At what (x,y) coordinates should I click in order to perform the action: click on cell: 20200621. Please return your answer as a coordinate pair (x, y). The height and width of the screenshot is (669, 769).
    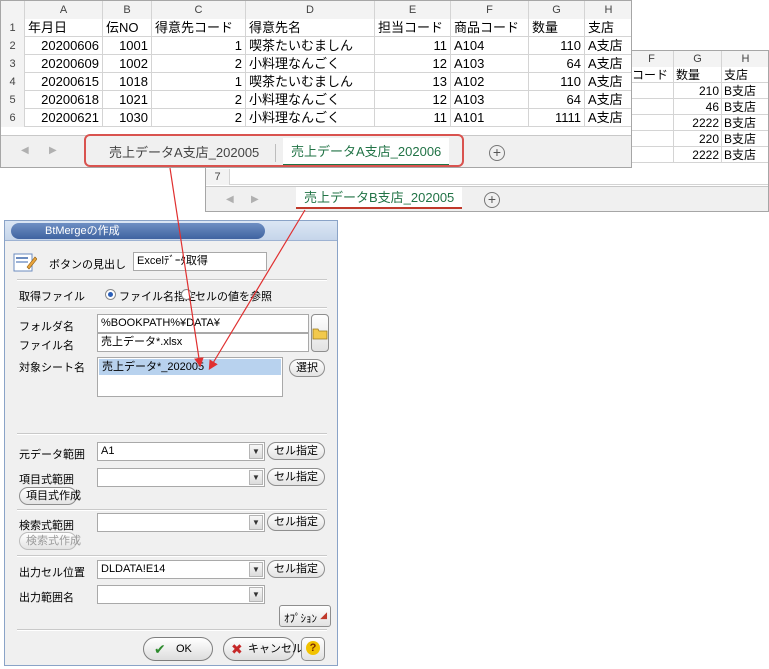
    Looking at the image, I should click on (64, 118).